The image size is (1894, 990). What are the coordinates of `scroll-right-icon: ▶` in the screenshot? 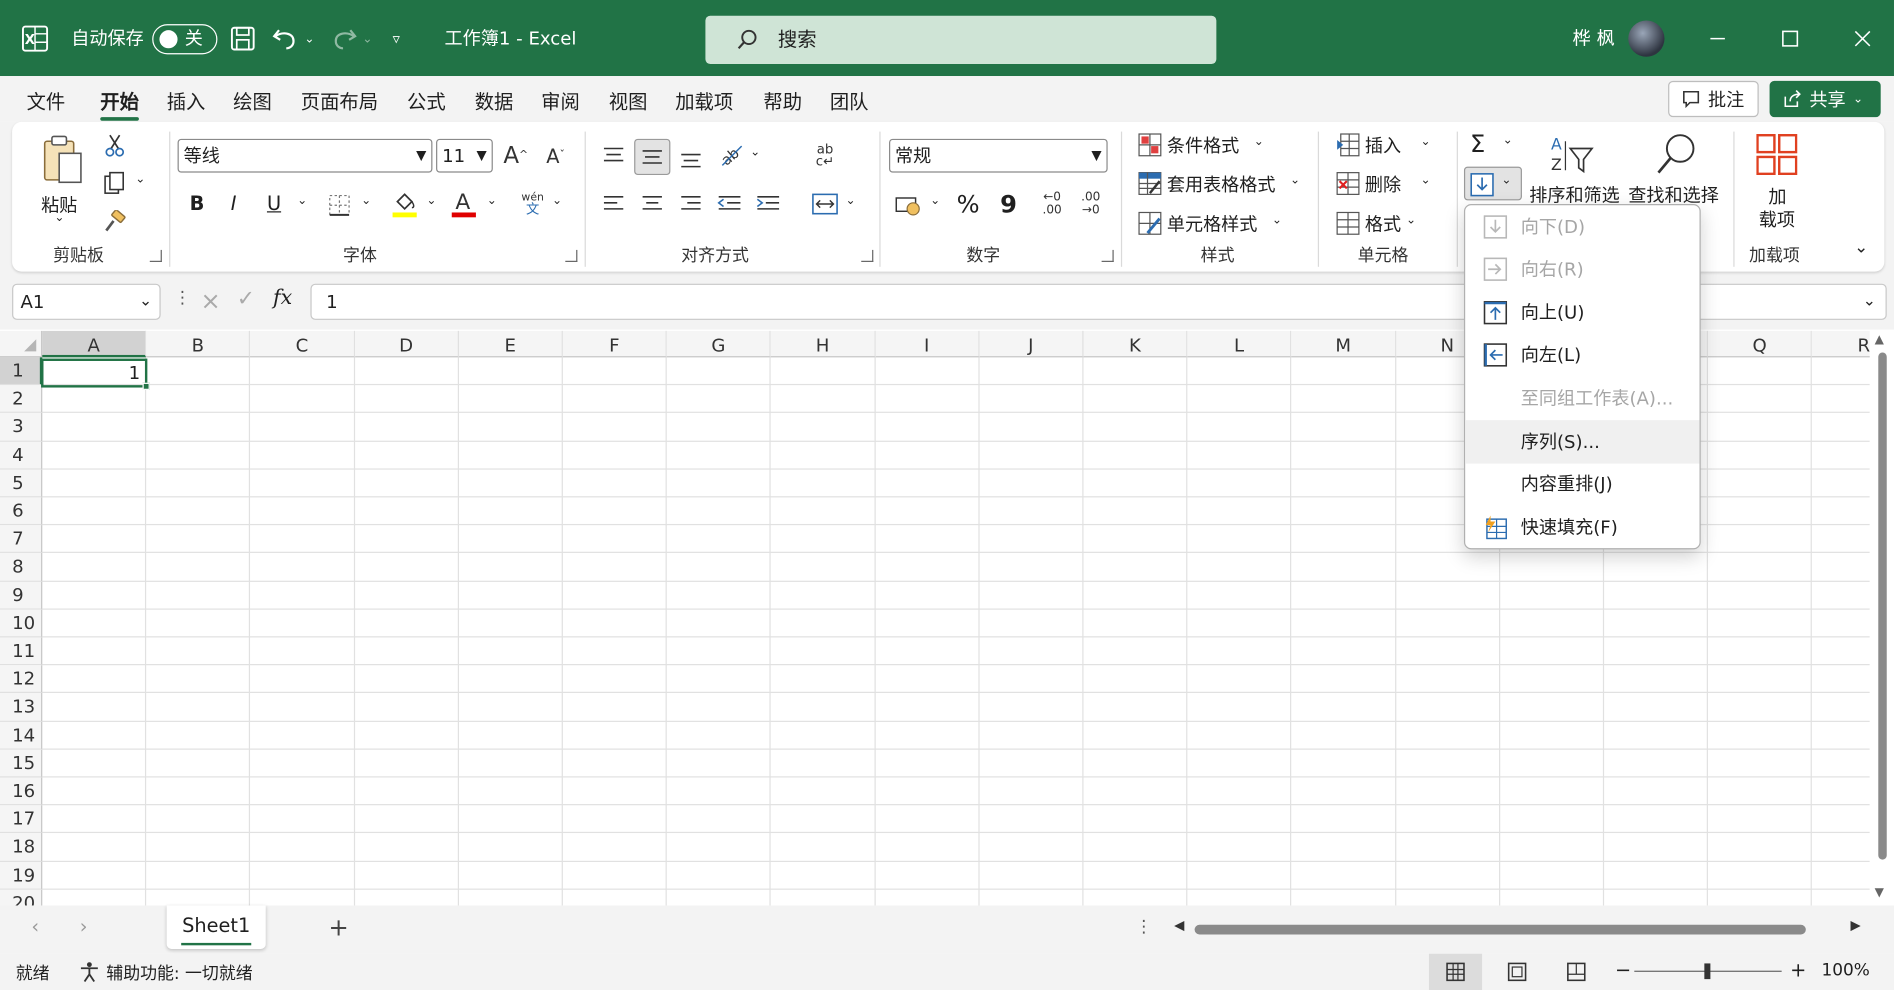 It's located at (1856, 926).